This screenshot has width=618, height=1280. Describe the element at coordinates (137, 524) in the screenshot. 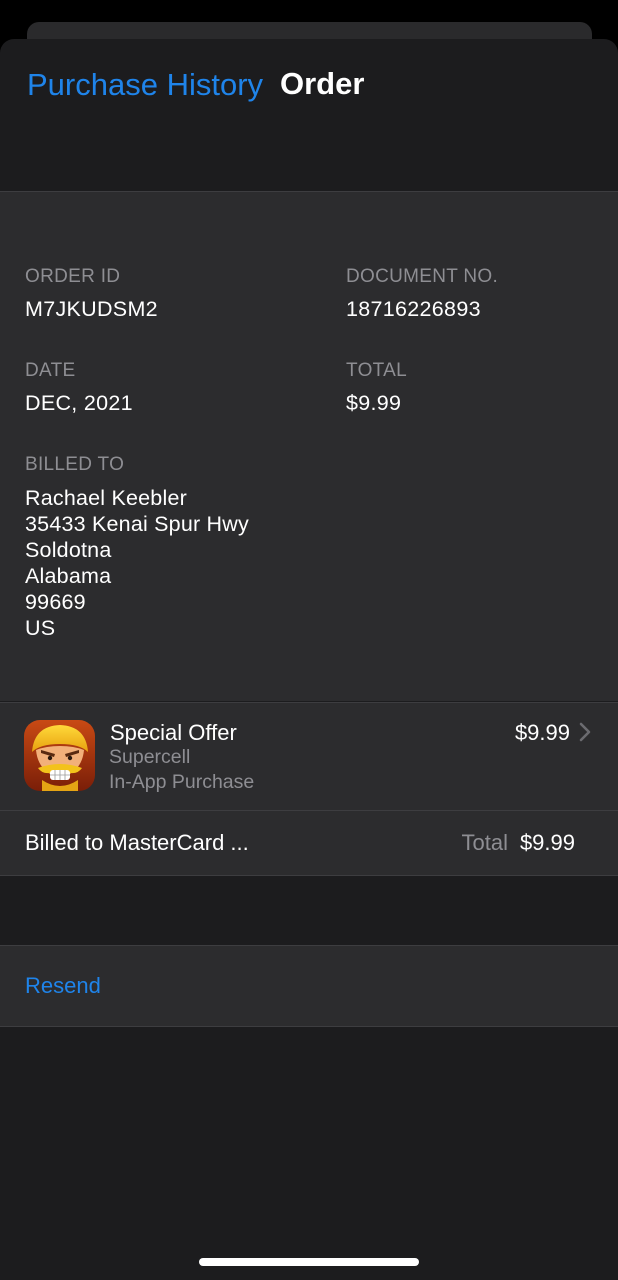

I see `address-street: 35433 Kenai Spur Hwy` at that location.